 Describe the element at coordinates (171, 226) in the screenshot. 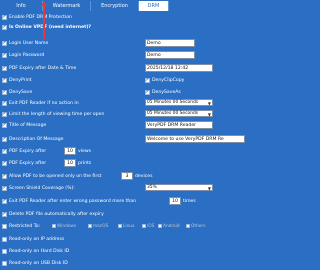

I see `os-android-label: Android` at that location.